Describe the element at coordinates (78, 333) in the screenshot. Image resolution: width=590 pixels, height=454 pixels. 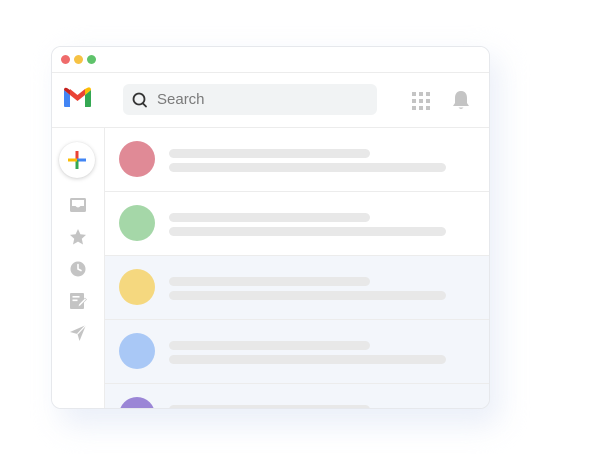
I see `send-icon` at that location.